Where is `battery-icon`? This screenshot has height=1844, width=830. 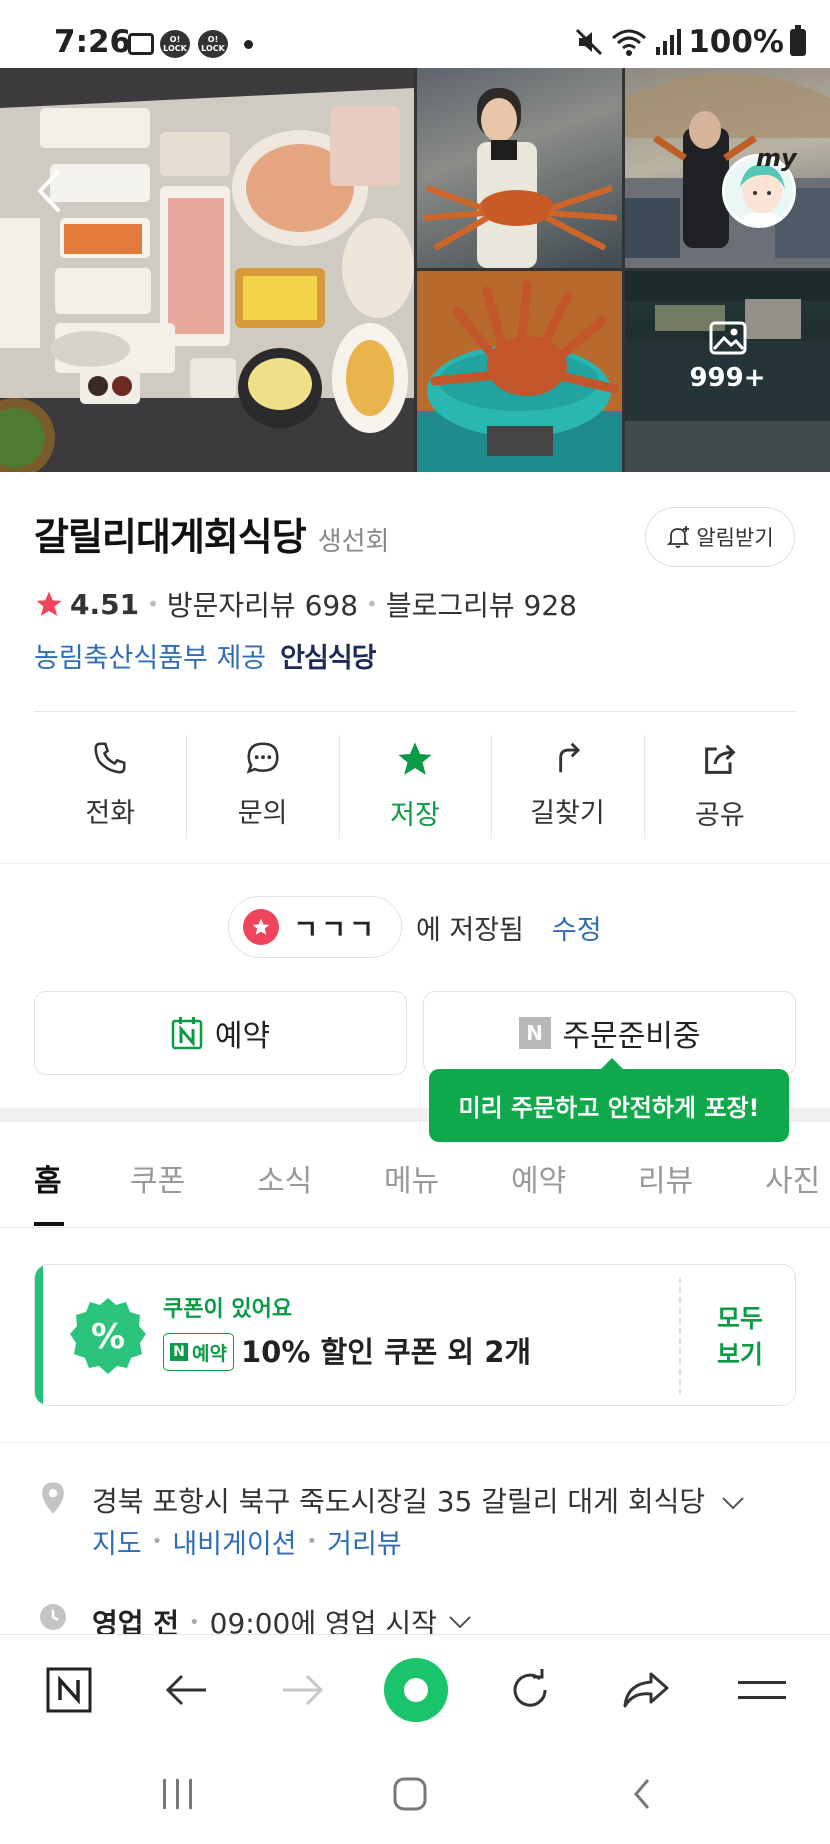 battery-icon is located at coordinates (798, 40).